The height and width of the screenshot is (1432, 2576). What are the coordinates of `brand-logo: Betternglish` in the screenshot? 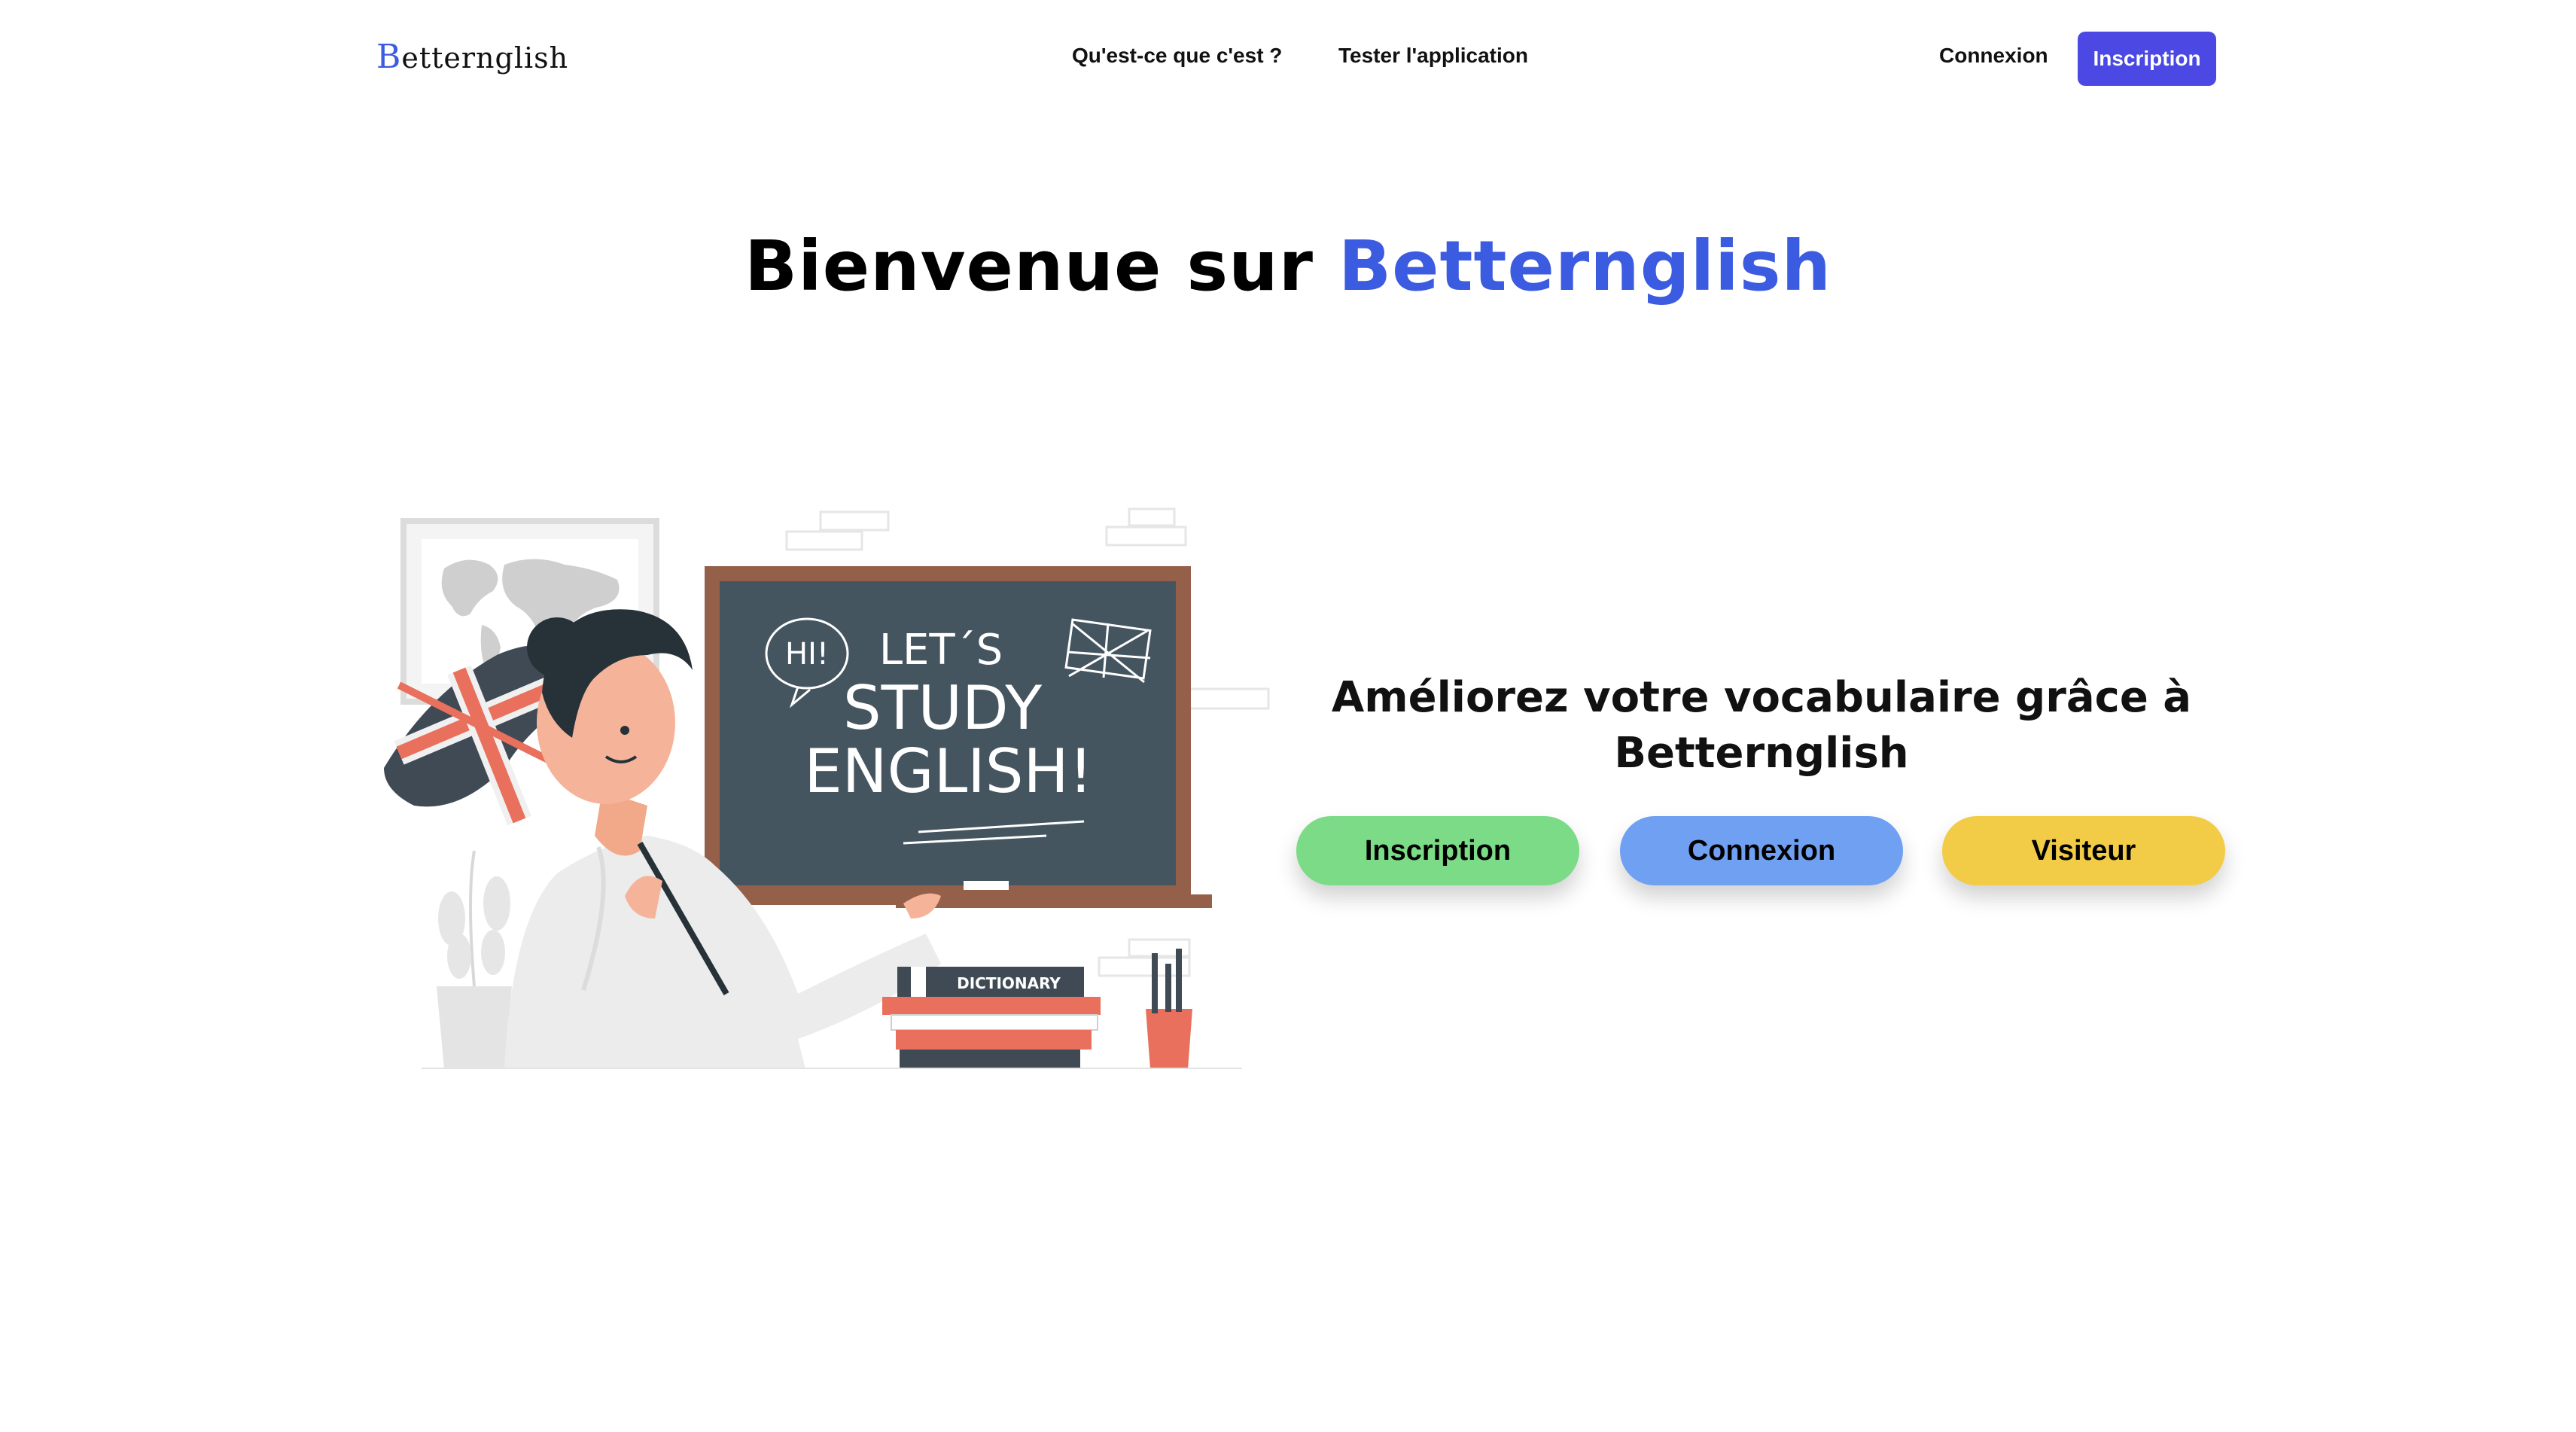 It's located at (472, 57).